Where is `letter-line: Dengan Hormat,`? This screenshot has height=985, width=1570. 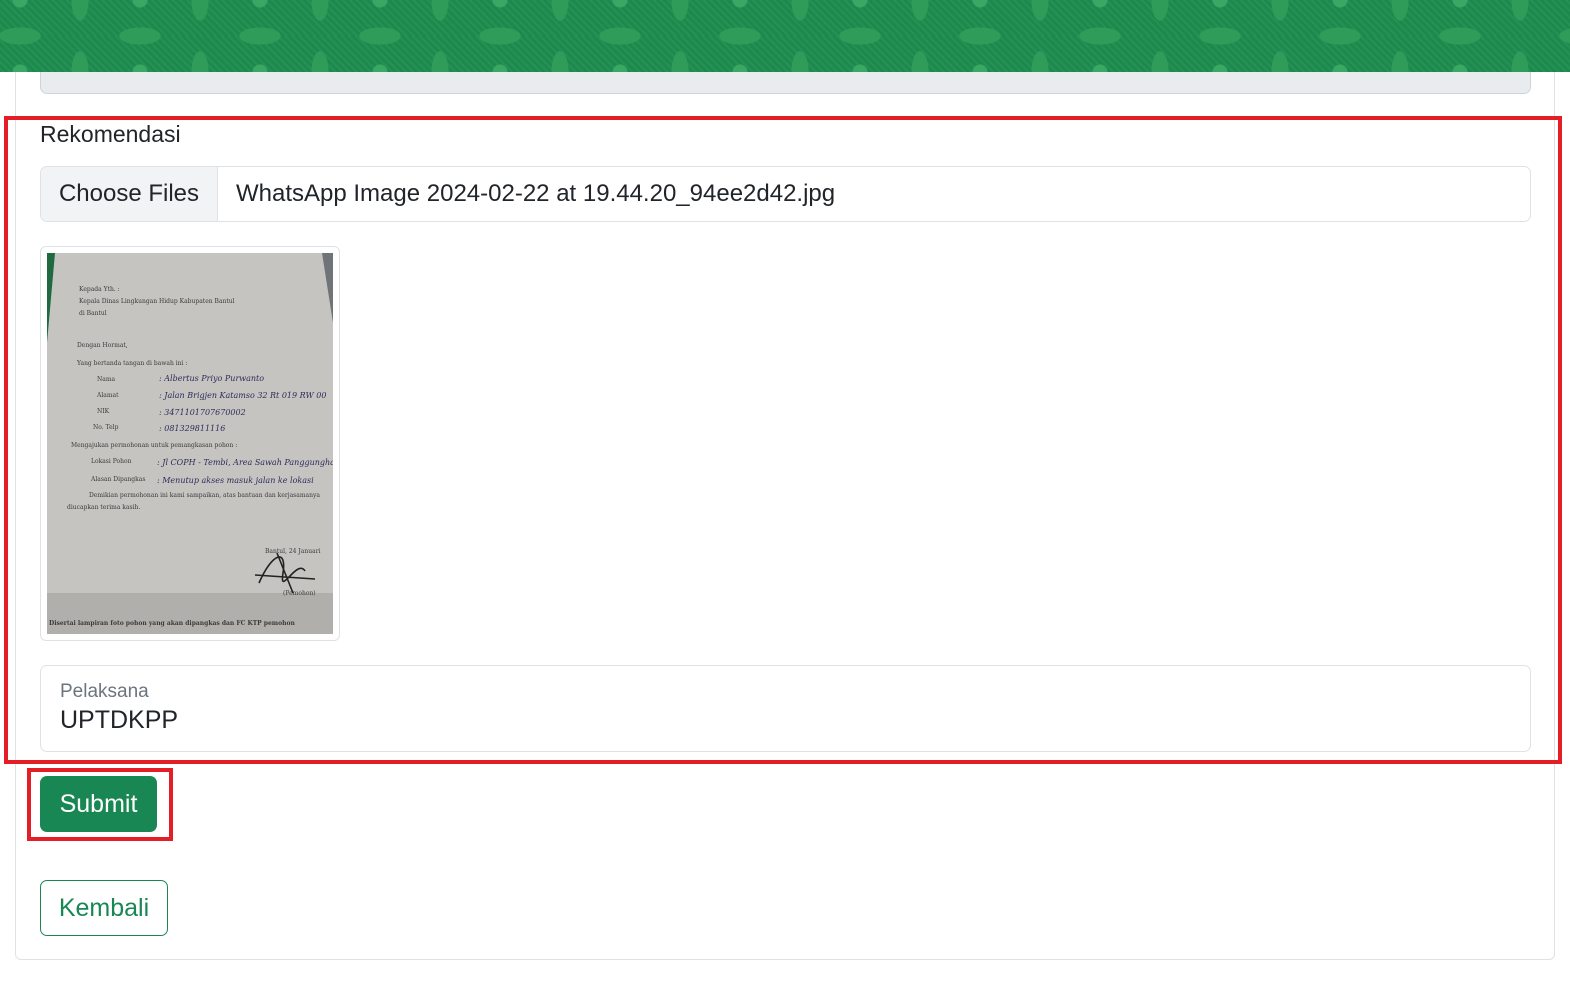
letter-line: Dengan Hormat, is located at coordinates (102, 345).